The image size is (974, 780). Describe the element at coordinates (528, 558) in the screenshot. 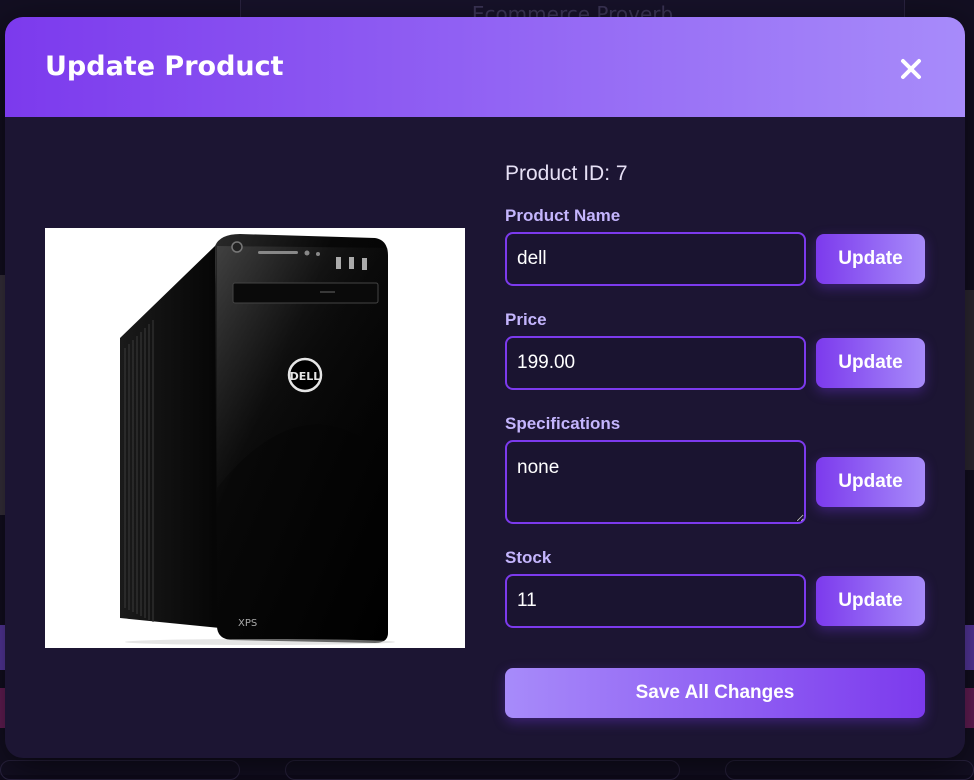

I see `stock-label: Stock` at that location.